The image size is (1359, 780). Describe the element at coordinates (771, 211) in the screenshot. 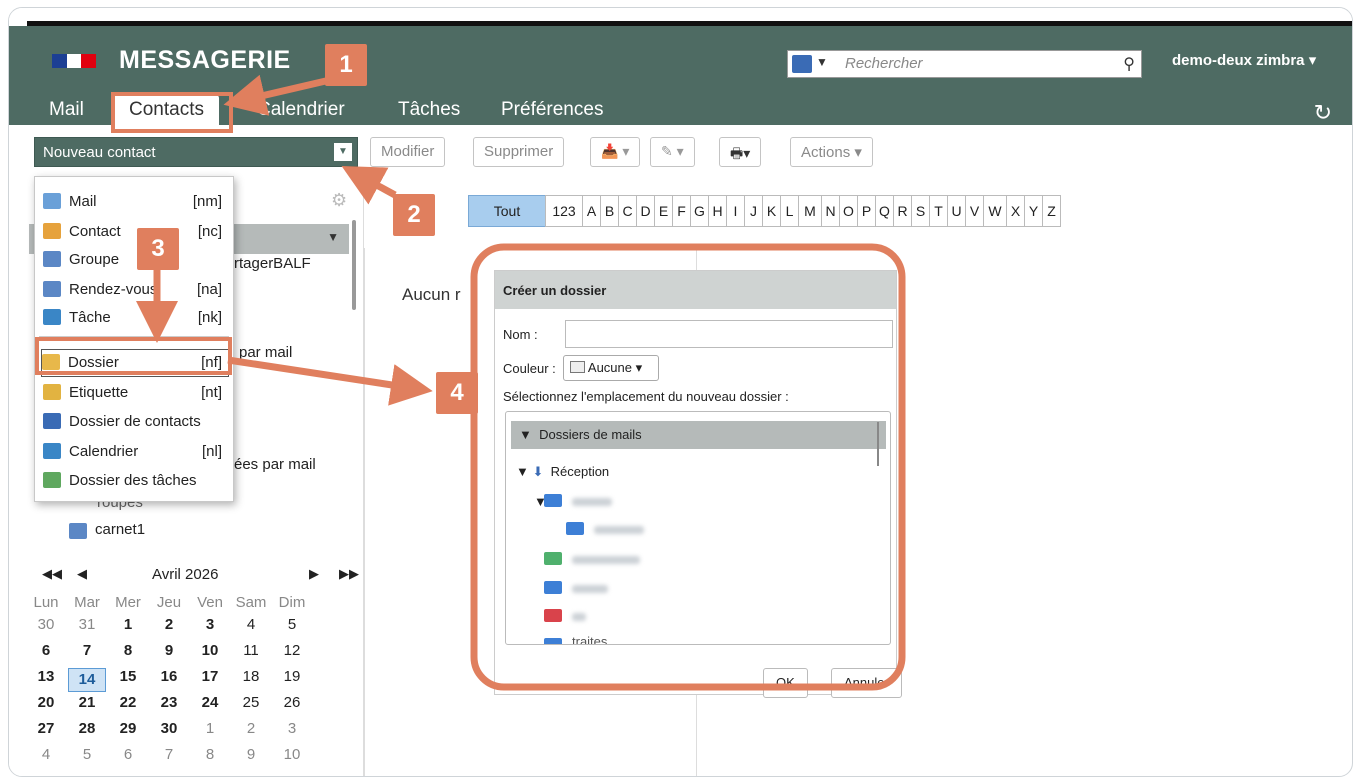

I see `alpha-filter-k: K` at that location.